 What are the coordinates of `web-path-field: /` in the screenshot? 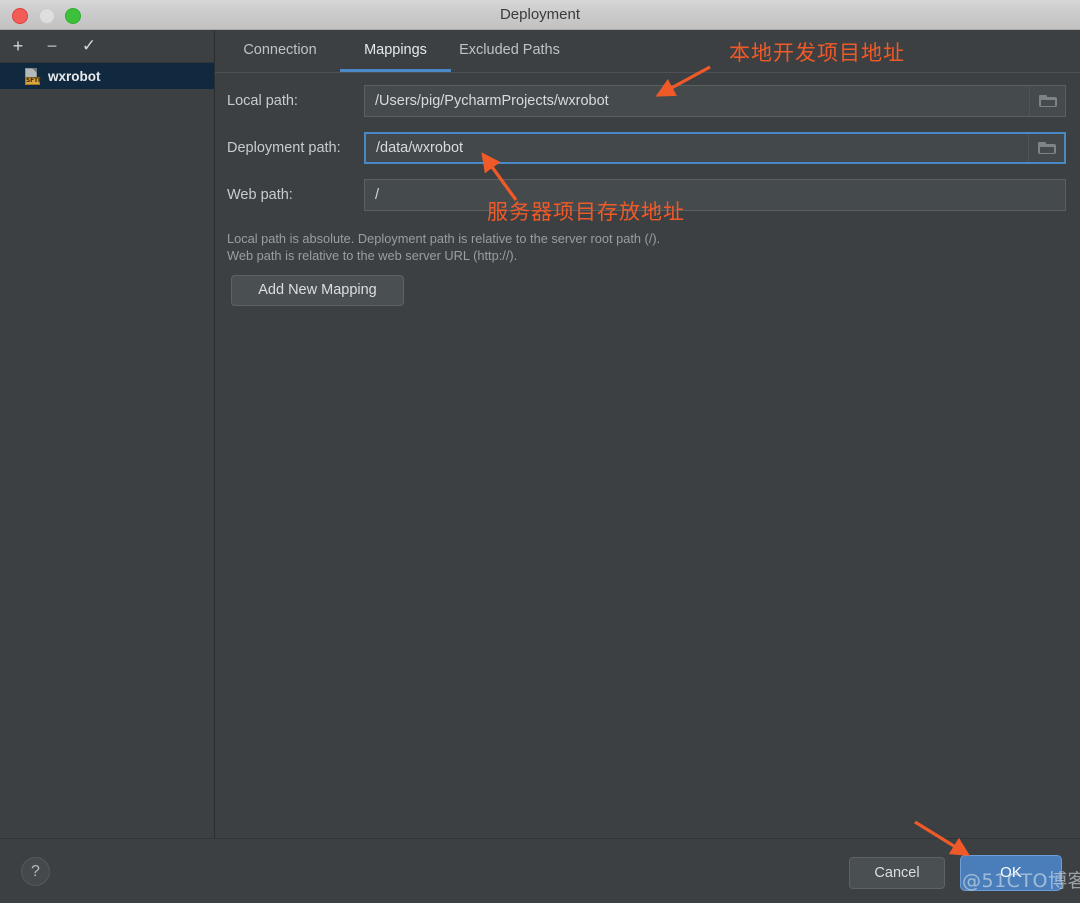 It's located at (715, 195).